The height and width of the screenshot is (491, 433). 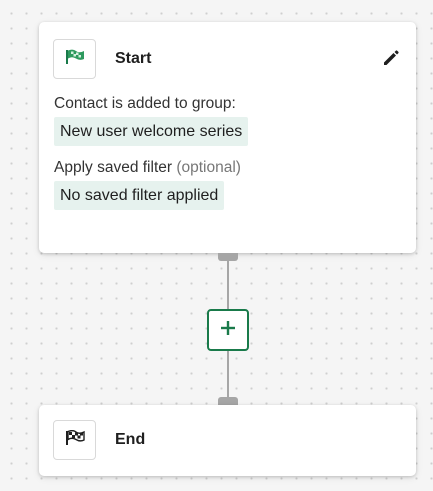 What do you see at coordinates (234, 59) in the screenshot?
I see `start-node-header: Start` at bounding box center [234, 59].